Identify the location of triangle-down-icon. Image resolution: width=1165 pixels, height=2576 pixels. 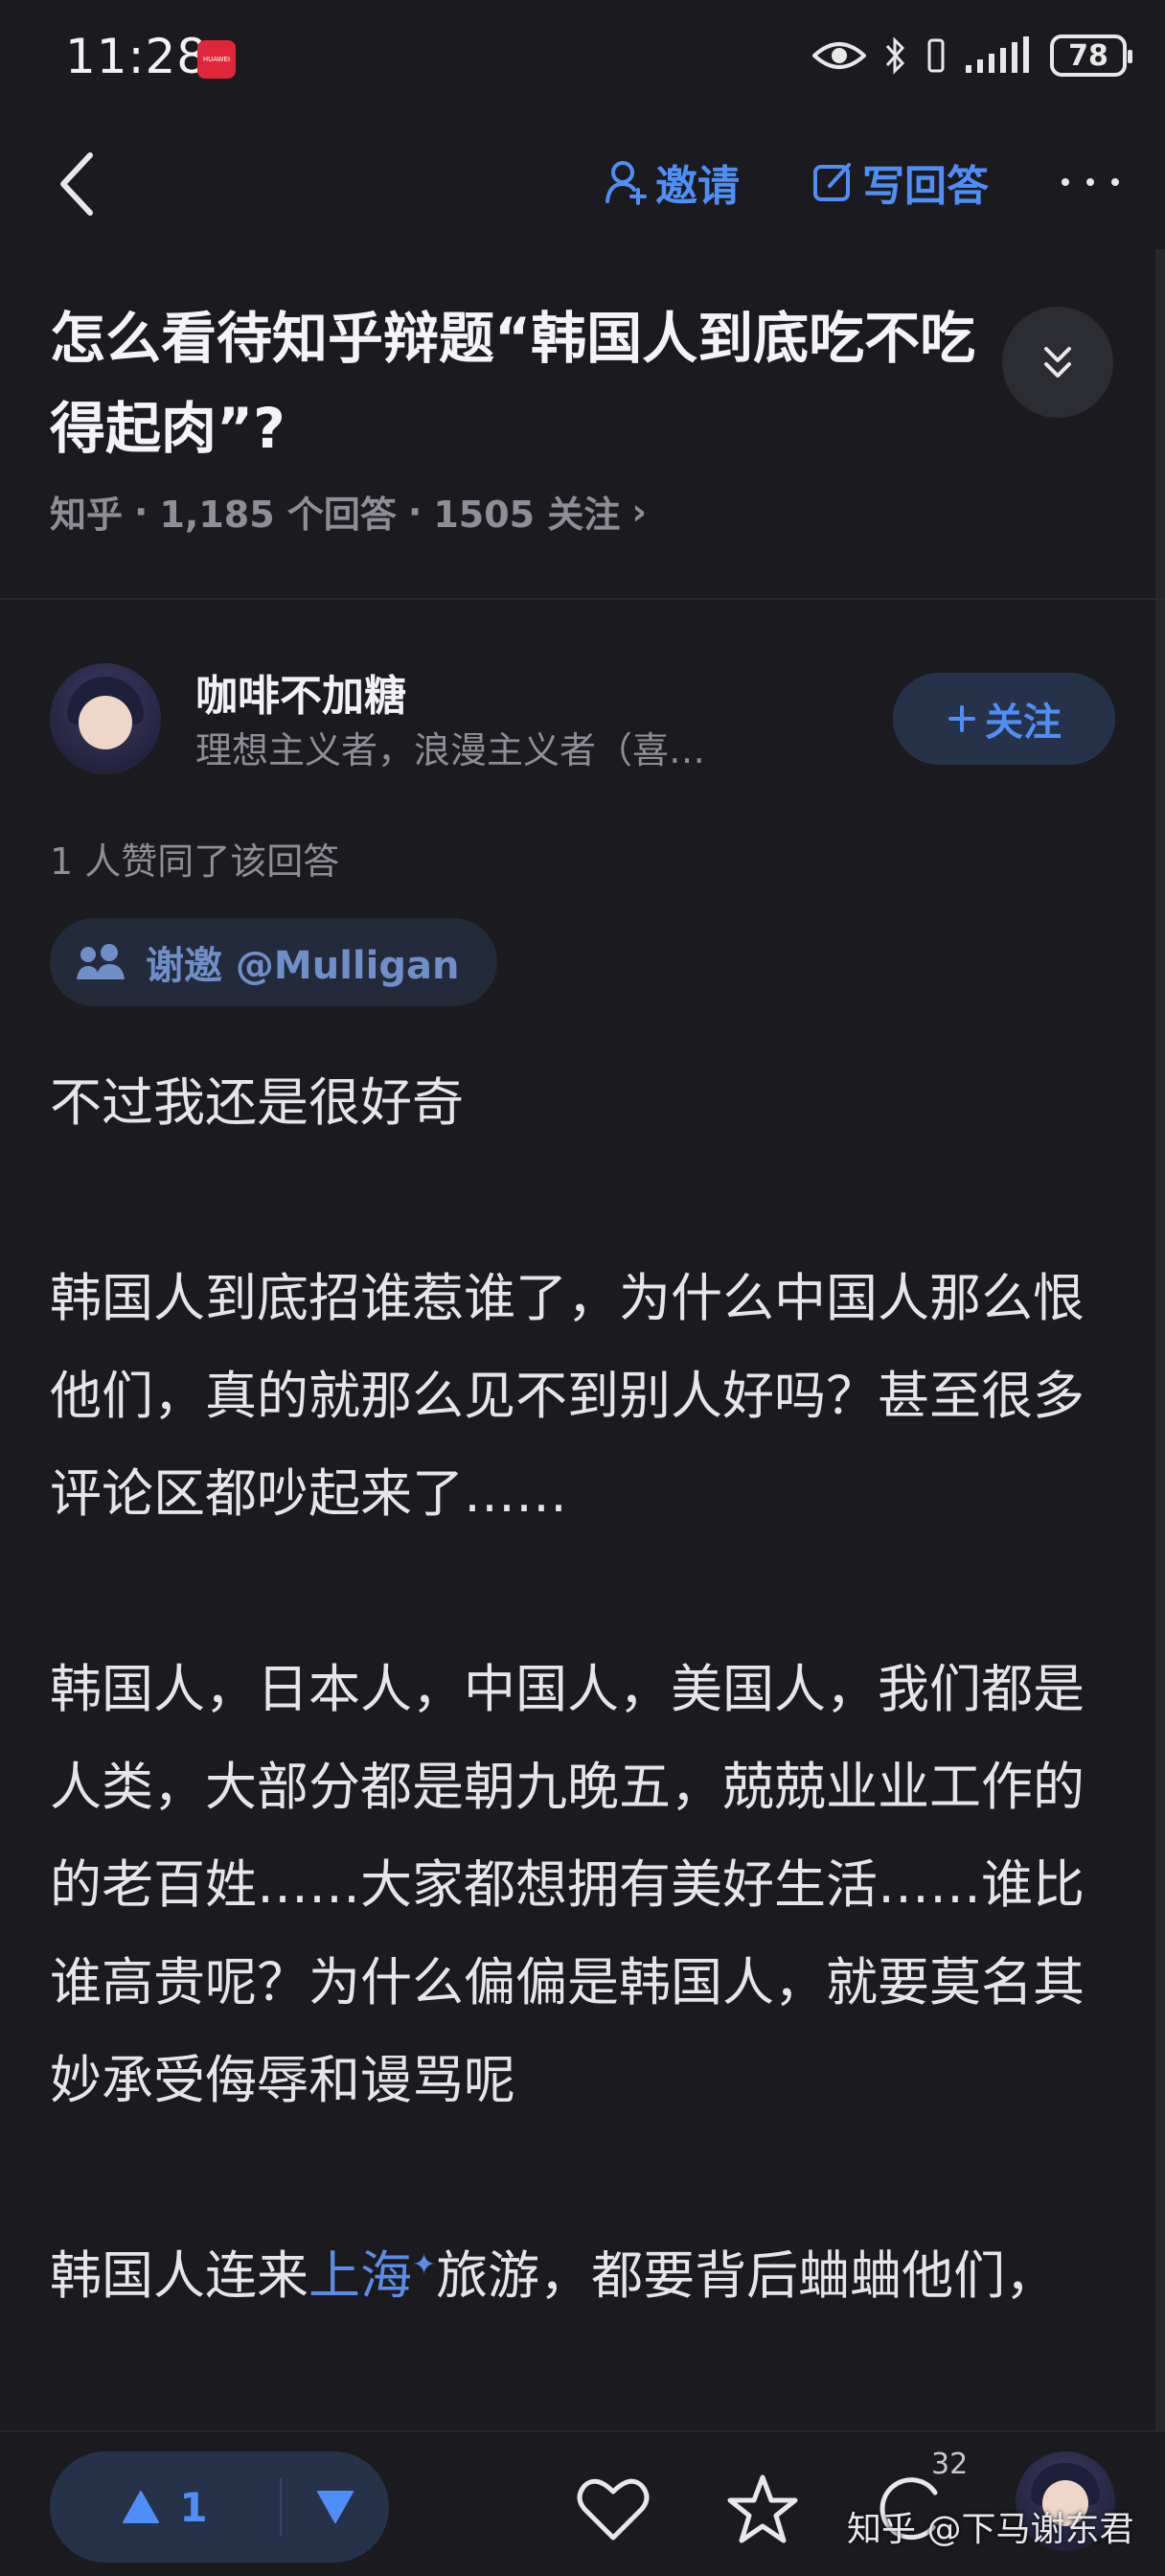
(336, 2507).